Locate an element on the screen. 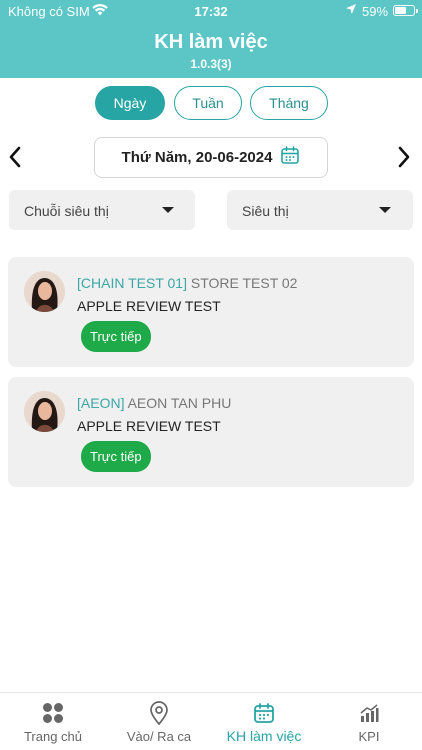 The height and width of the screenshot is (750, 422). location-pin-icon is located at coordinates (159, 715).